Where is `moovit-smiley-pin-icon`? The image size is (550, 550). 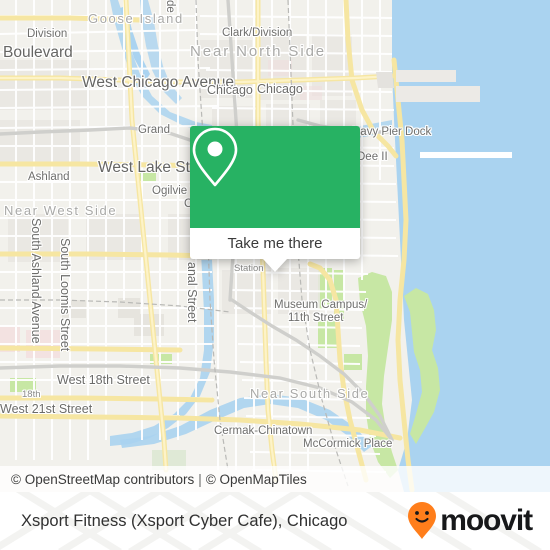 moovit-smiley-pin-icon is located at coordinates (422, 520).